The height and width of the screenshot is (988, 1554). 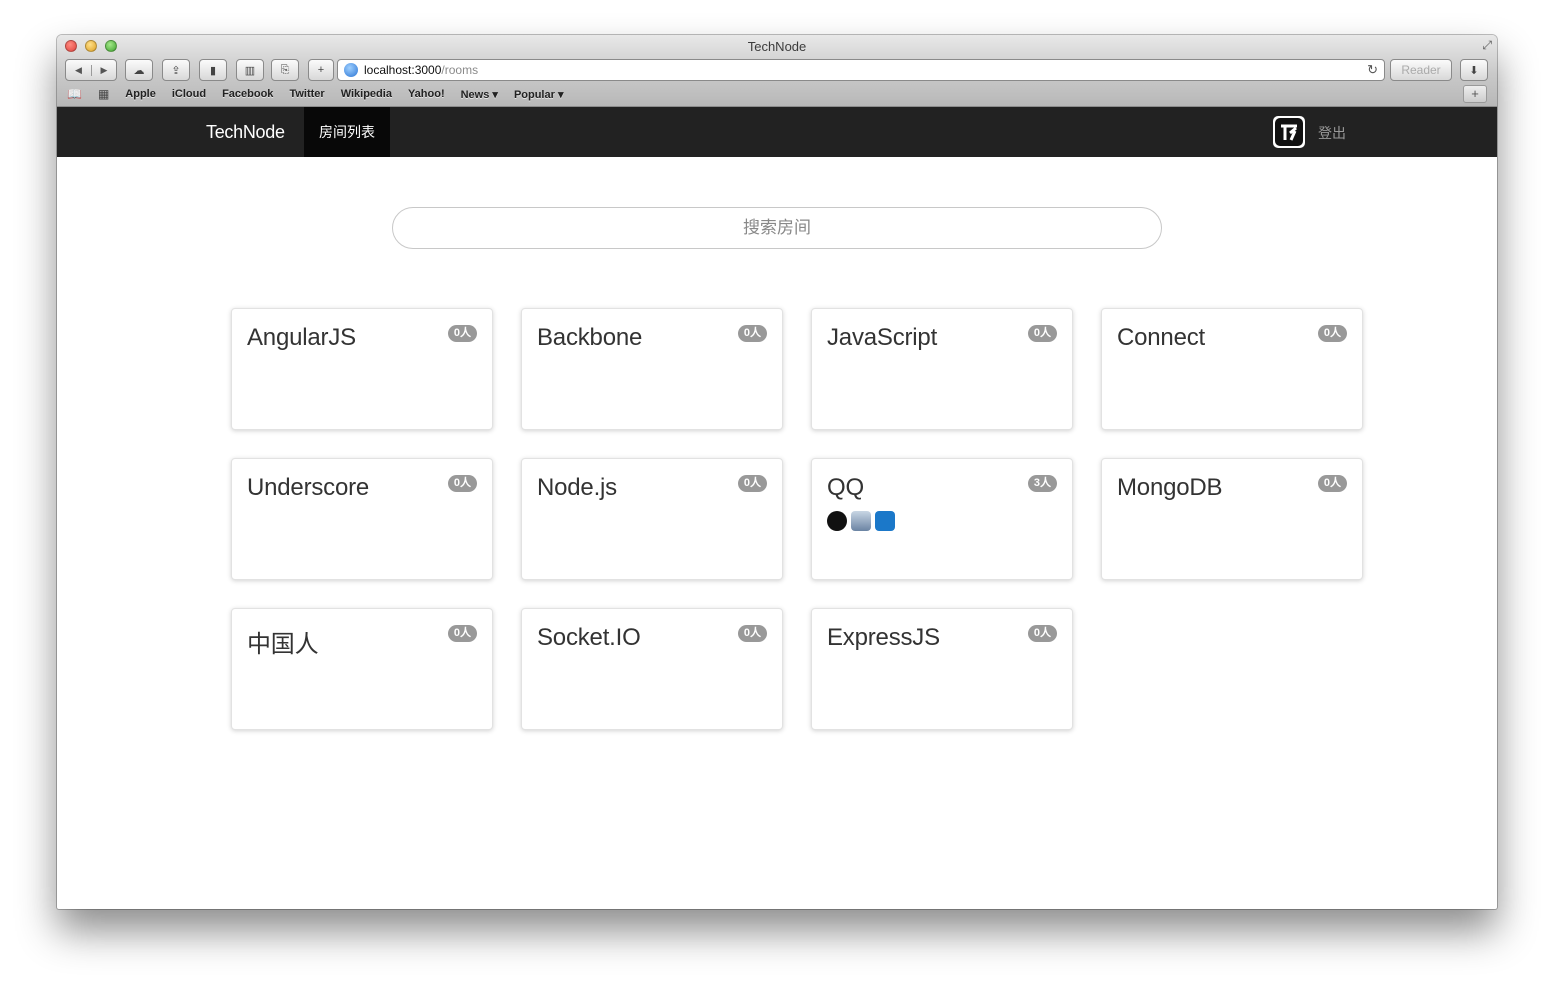 I want to click on download-icon: ⬇, so click(x=1474, y=70).